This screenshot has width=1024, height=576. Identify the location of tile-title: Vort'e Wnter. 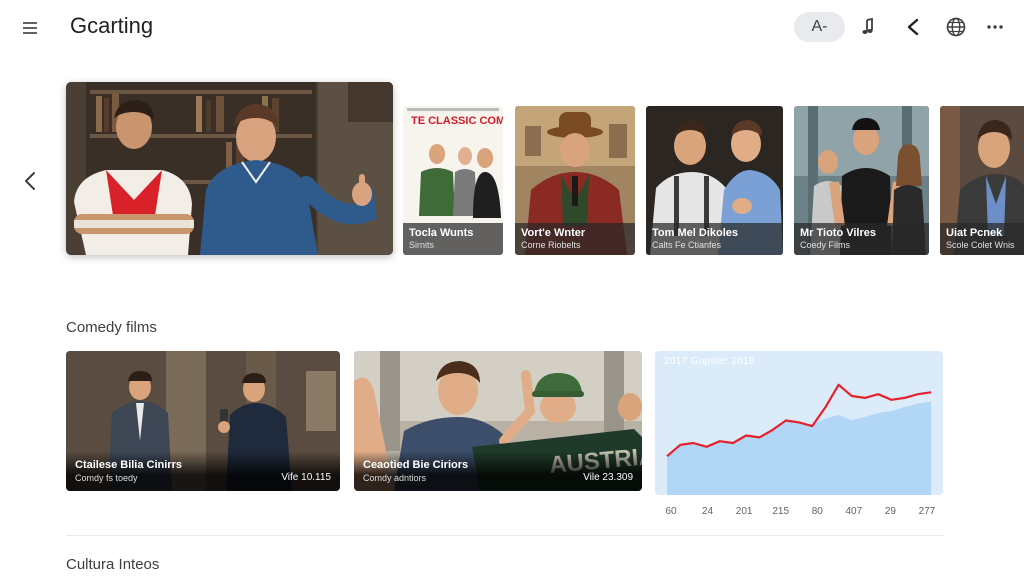
(553, 233).